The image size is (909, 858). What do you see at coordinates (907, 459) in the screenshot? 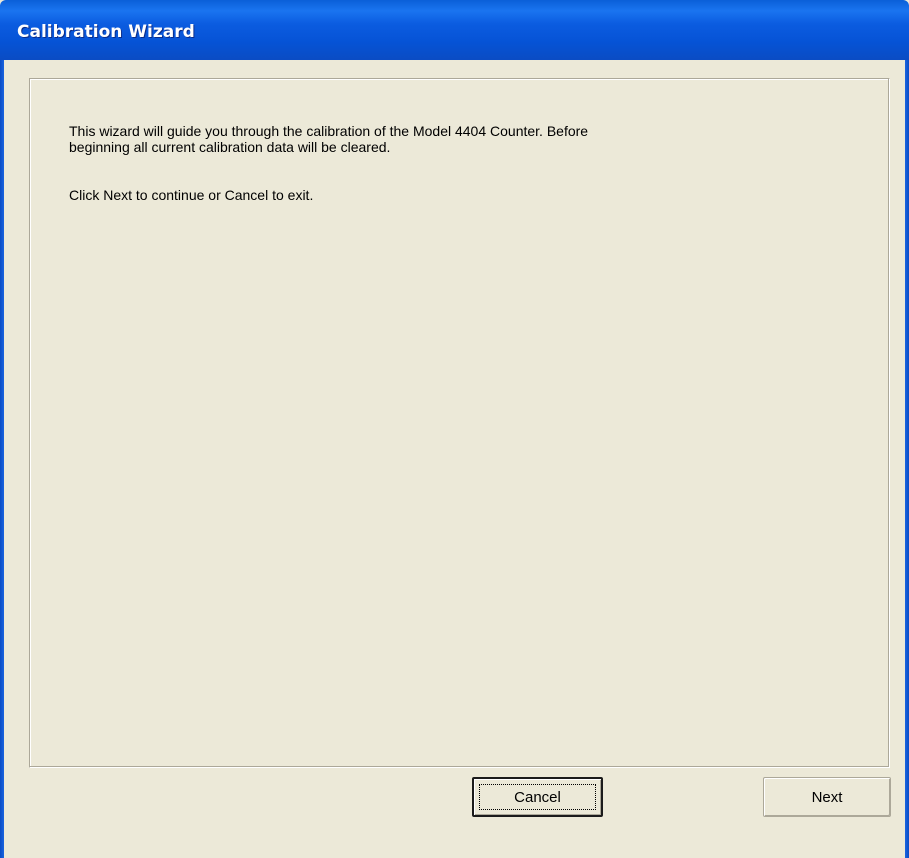
I see `window-frame-right` at bounding box center [907, 459].